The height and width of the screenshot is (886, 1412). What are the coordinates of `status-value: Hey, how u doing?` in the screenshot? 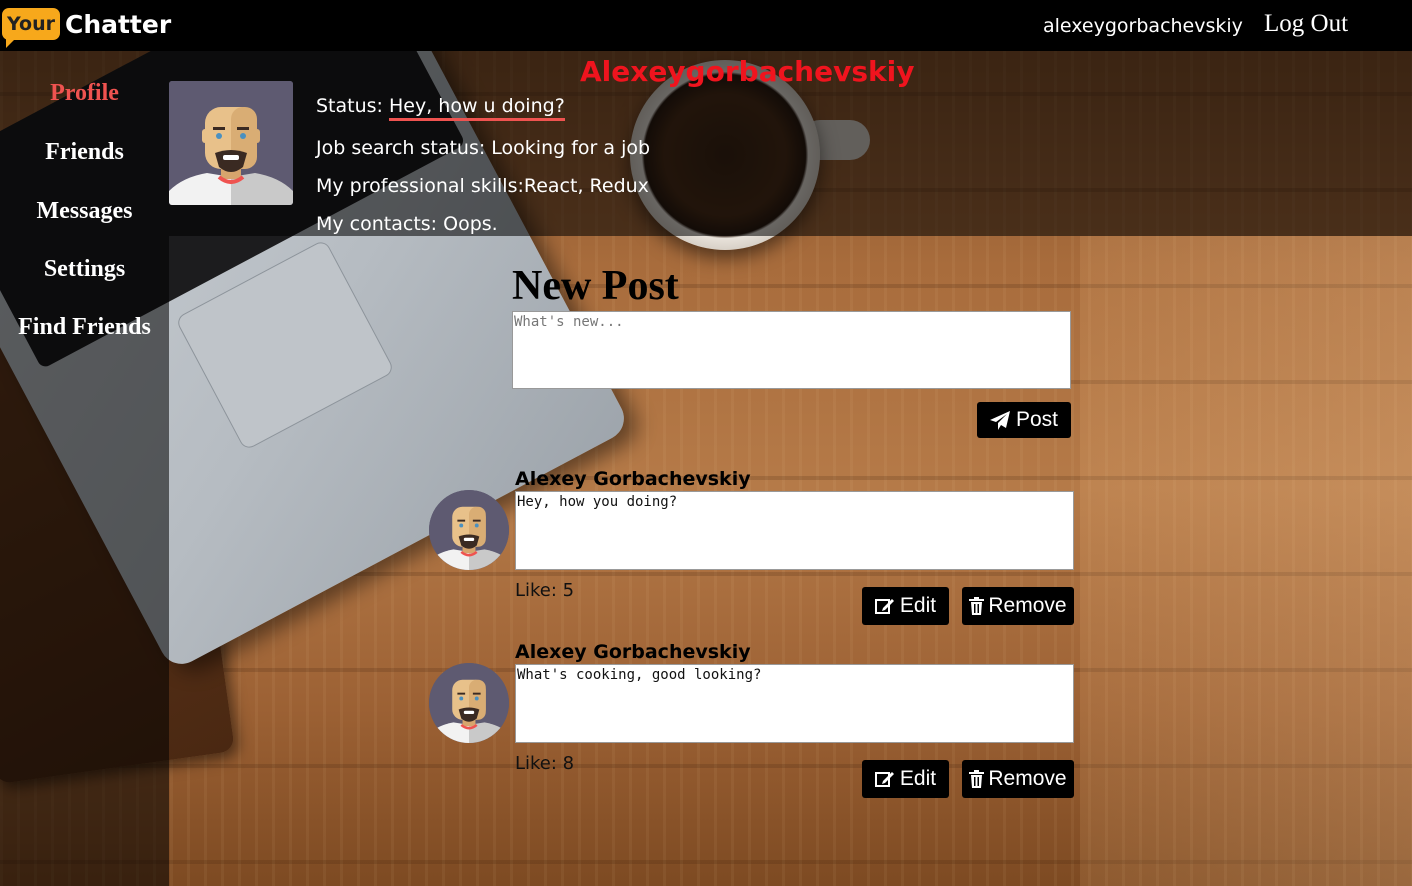 It's located at (477, 108).